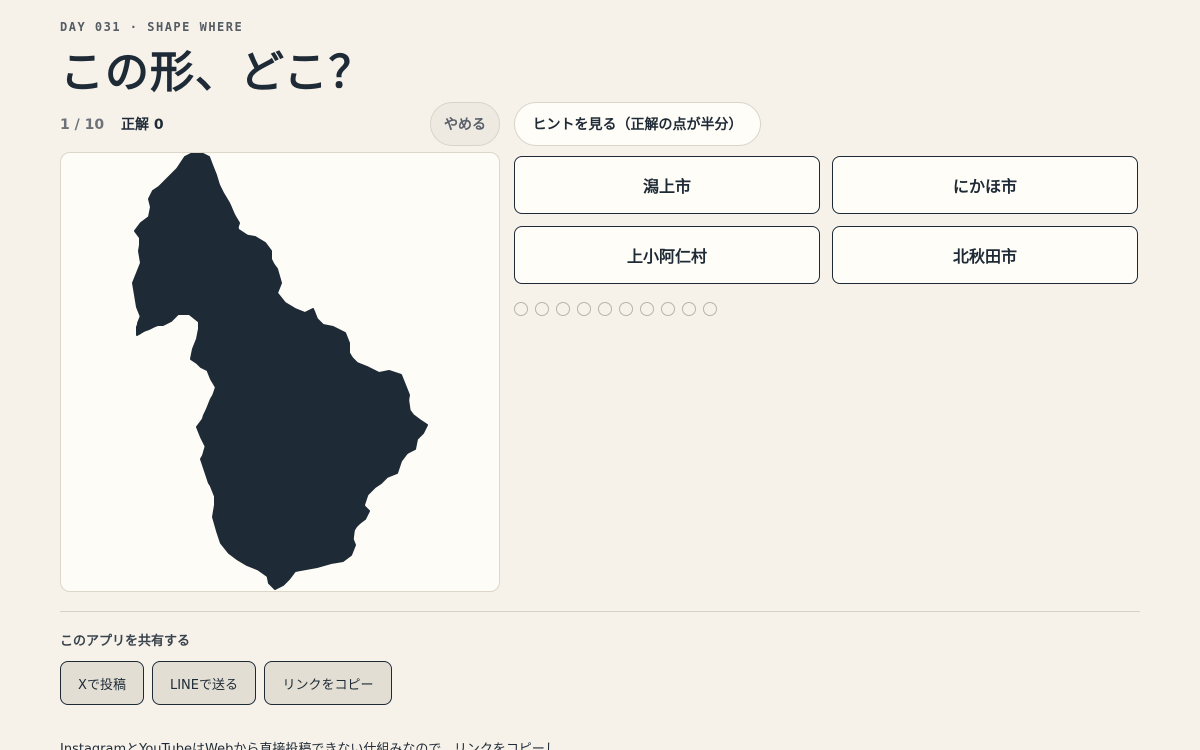 This screenshot has height=750, width=1200. Describe the element at coordinates (251, 262) in the screenshot. I see `region-shape-upper-lobe` at that location.